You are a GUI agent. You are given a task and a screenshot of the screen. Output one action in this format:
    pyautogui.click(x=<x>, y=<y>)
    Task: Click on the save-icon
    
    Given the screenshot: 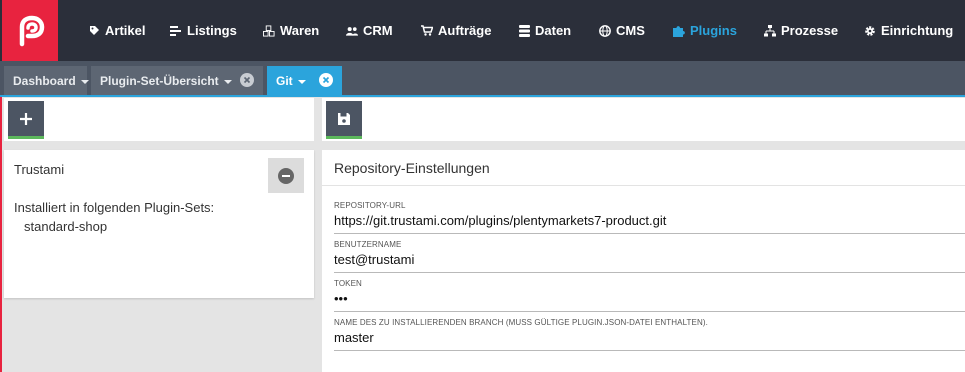 What is the action you would take?
    pyautogui.click(x=344, y=118)
    